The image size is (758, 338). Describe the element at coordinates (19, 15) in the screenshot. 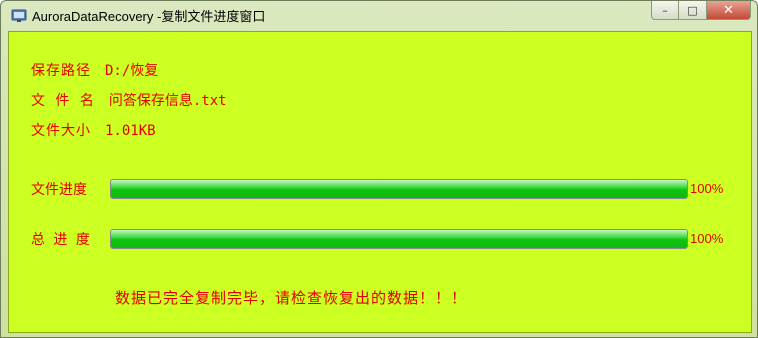

I see `app-window-icon` at that location.